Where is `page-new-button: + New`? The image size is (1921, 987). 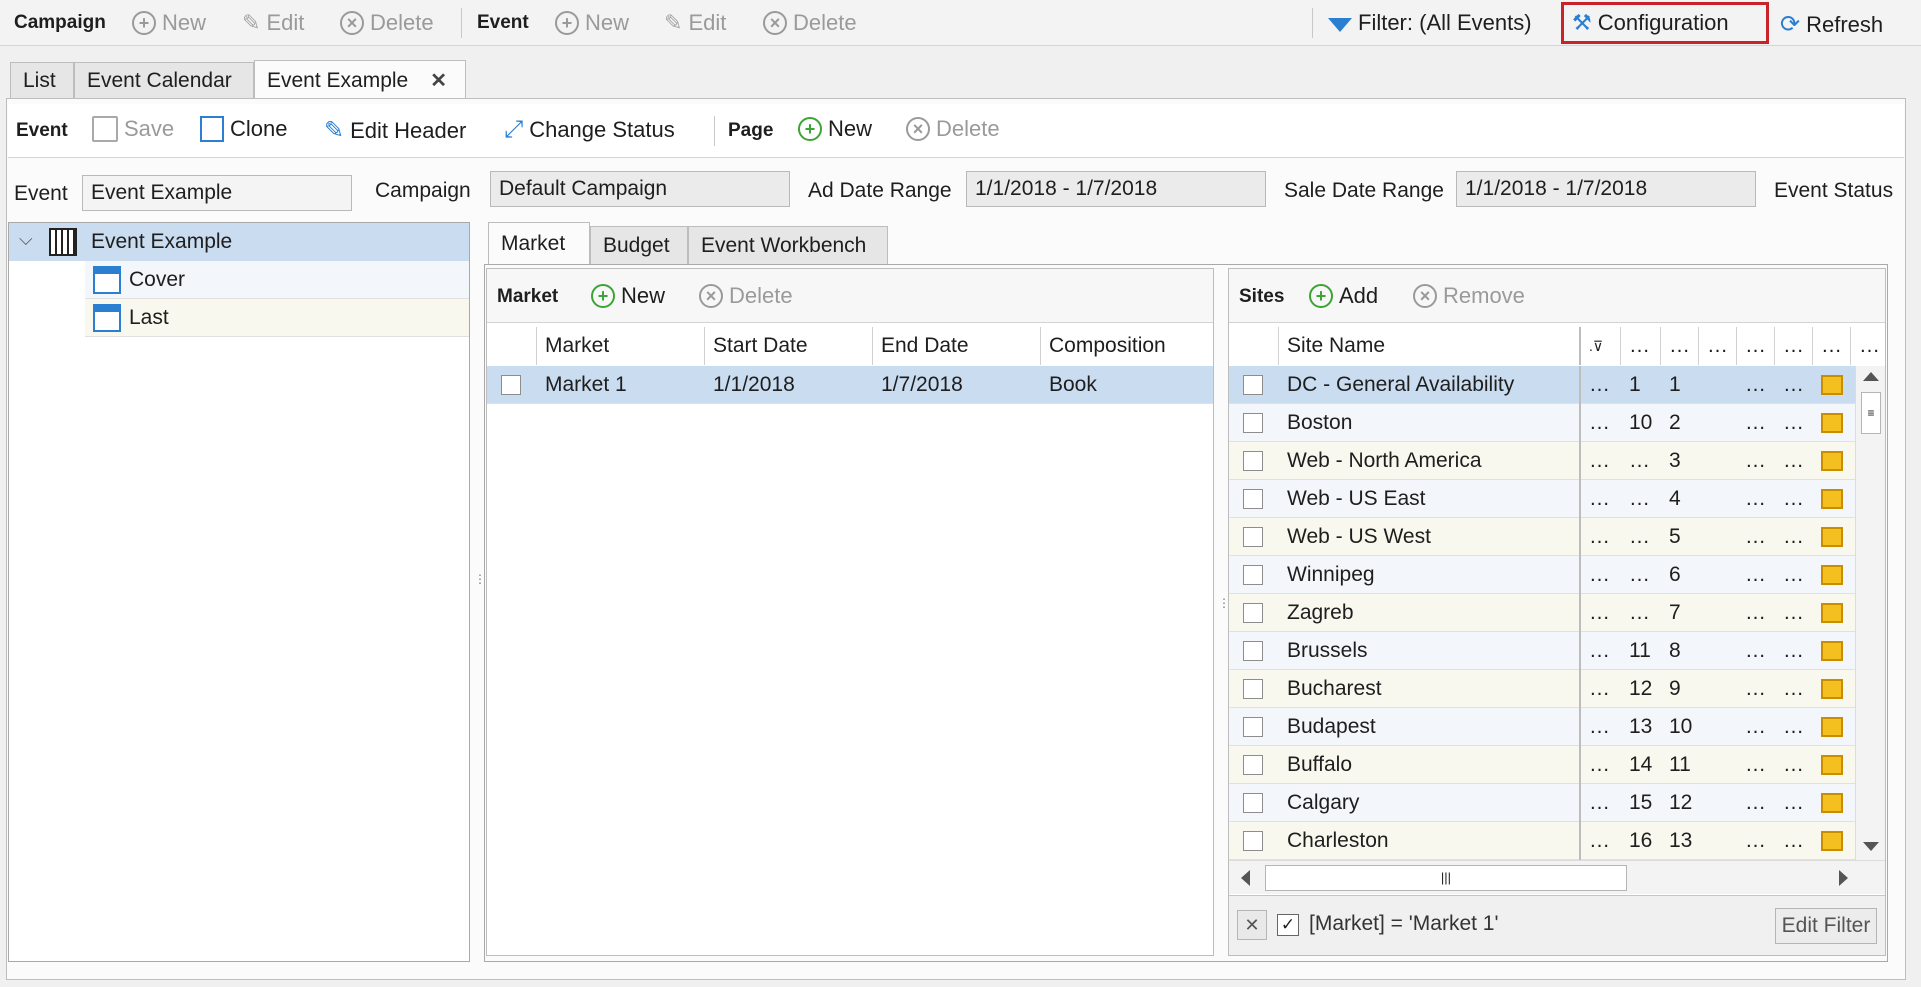
page-new-button: + New is located at coordinates (835, 129).